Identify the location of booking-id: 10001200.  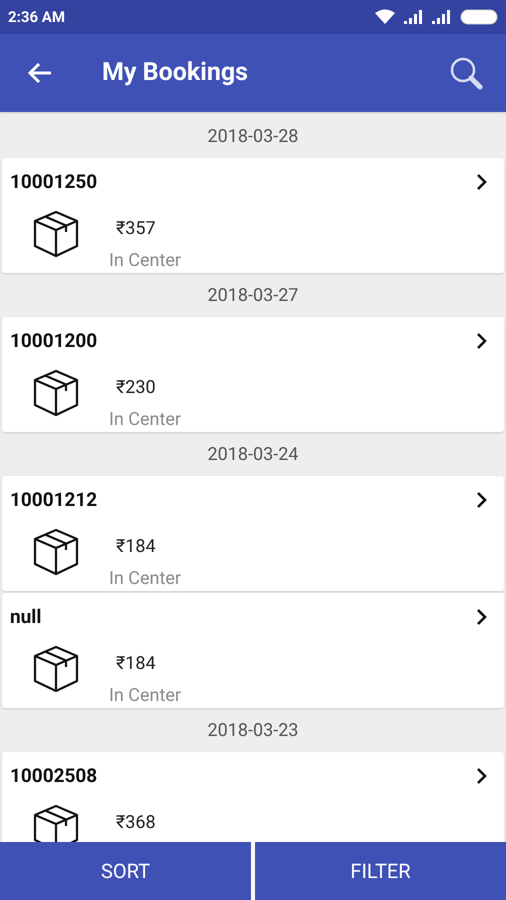
(54, 341).